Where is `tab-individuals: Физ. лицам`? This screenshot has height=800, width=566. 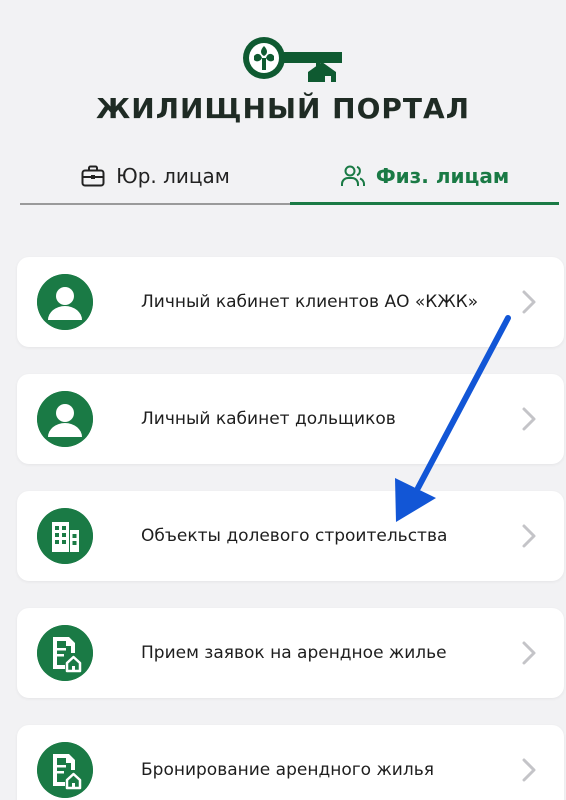
tab-individuals: Физ. лицам is located at coordinates (424, 176).